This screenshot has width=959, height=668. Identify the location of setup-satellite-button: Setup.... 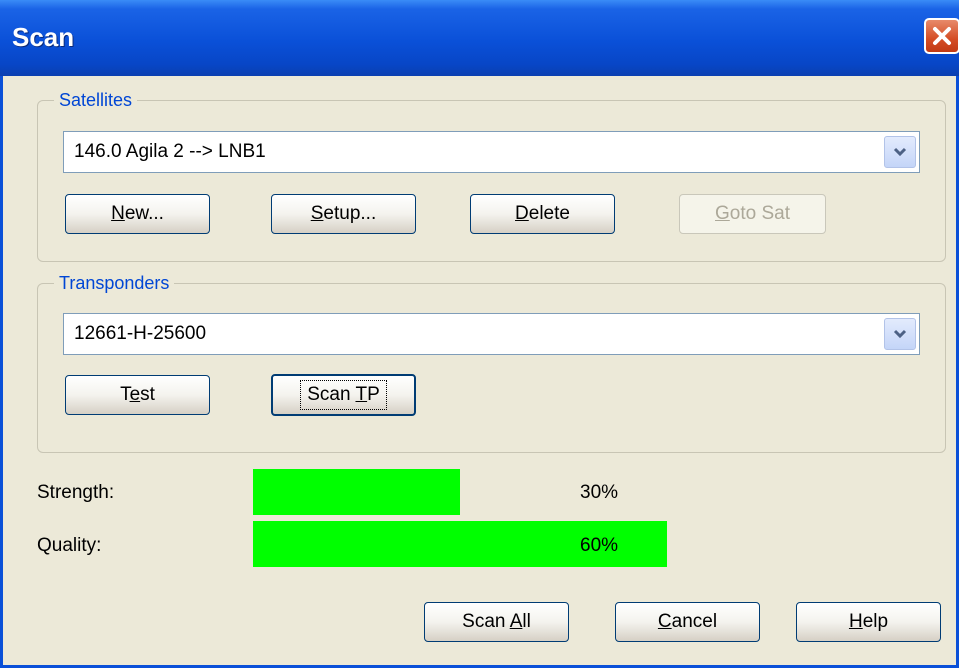
(343, 214).